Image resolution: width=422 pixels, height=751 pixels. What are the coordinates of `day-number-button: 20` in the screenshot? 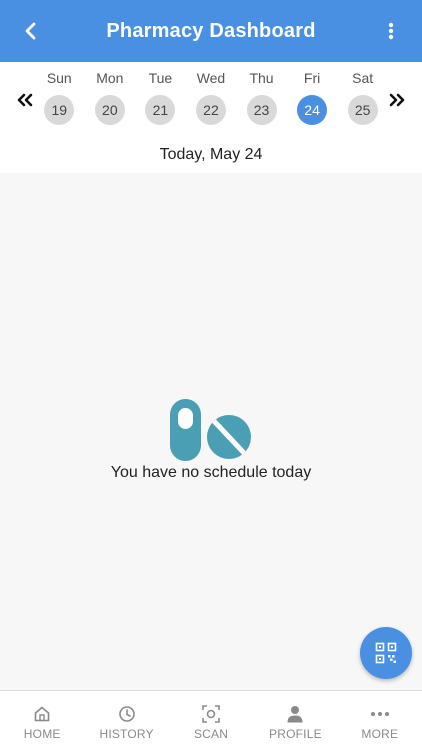 It's located at (109, 110).